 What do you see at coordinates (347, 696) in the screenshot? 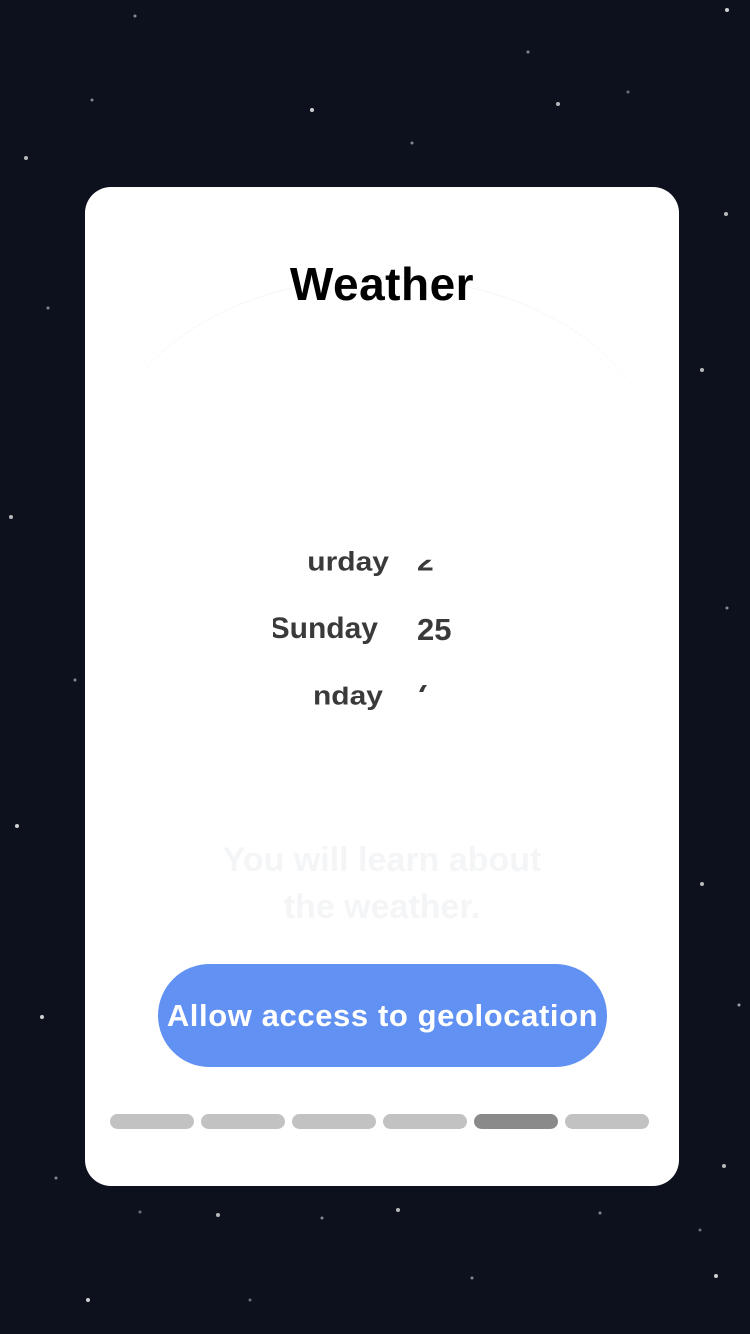
I see `picker-day-label: nday` at bounding box center [347, 696].